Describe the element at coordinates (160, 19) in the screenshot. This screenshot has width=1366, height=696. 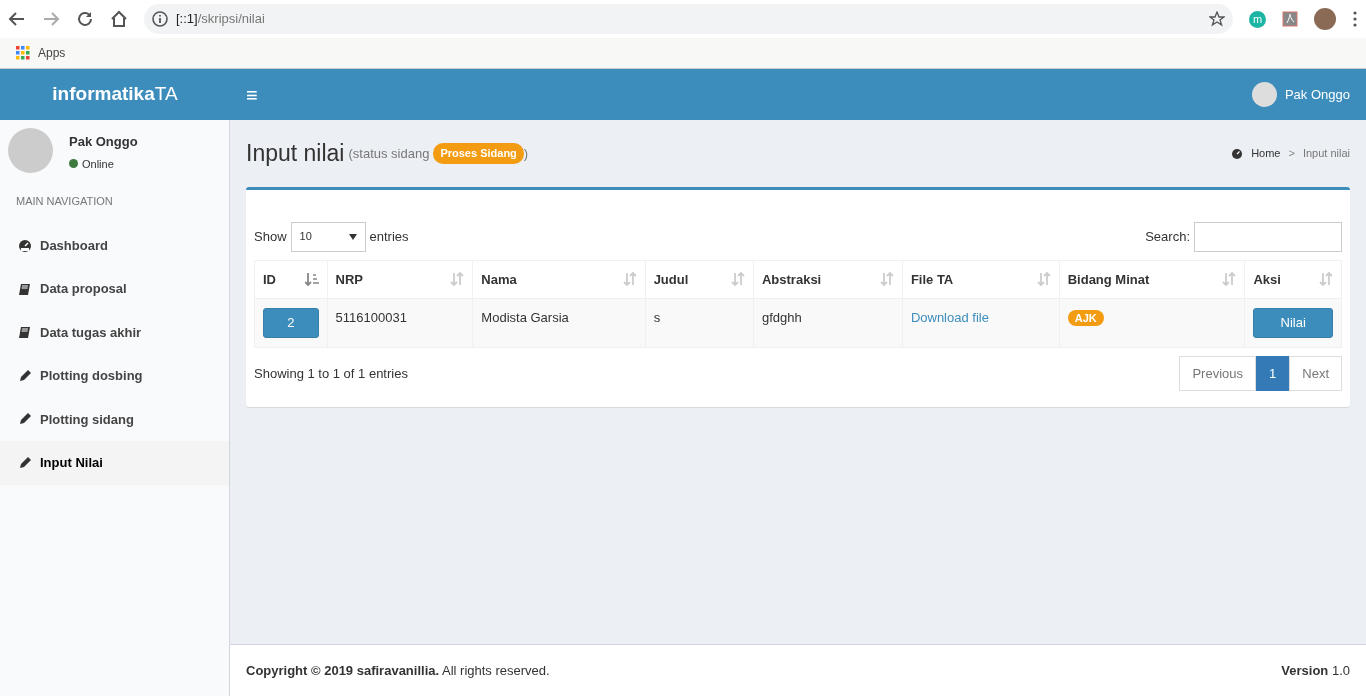
I see `info-icon` at that location.